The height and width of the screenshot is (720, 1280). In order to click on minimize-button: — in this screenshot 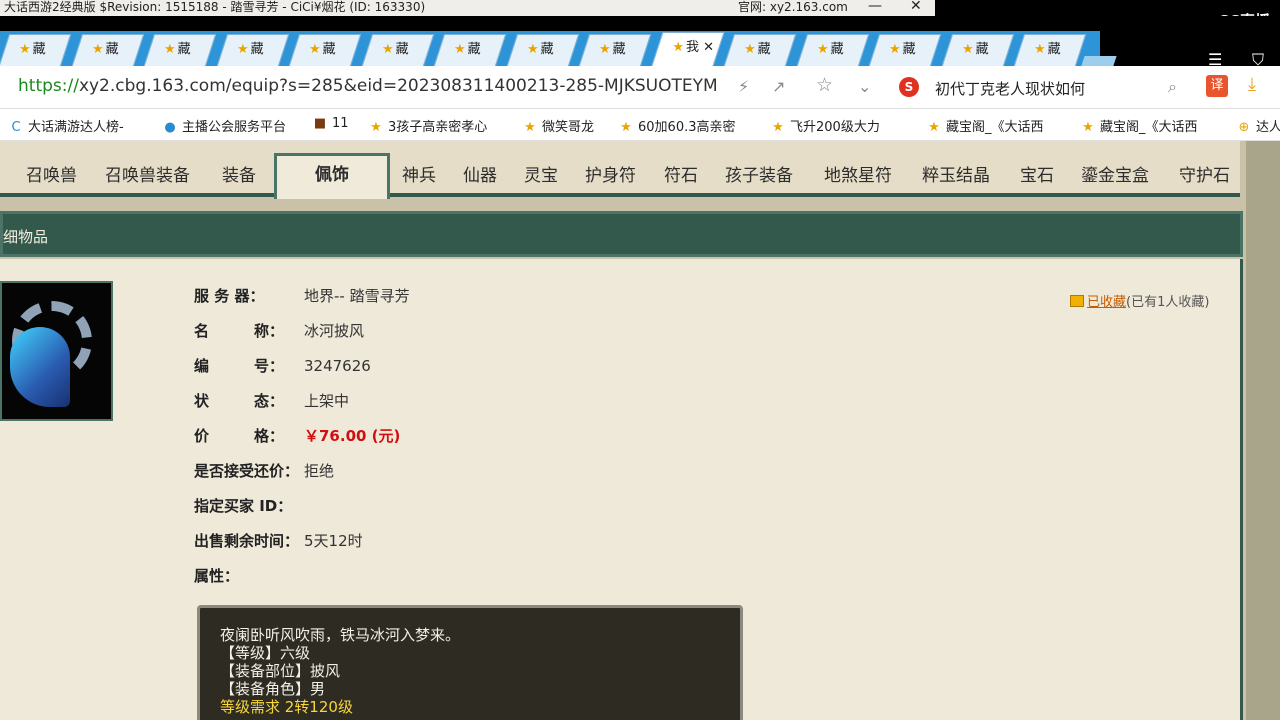, I will do `click(875, 6)`.